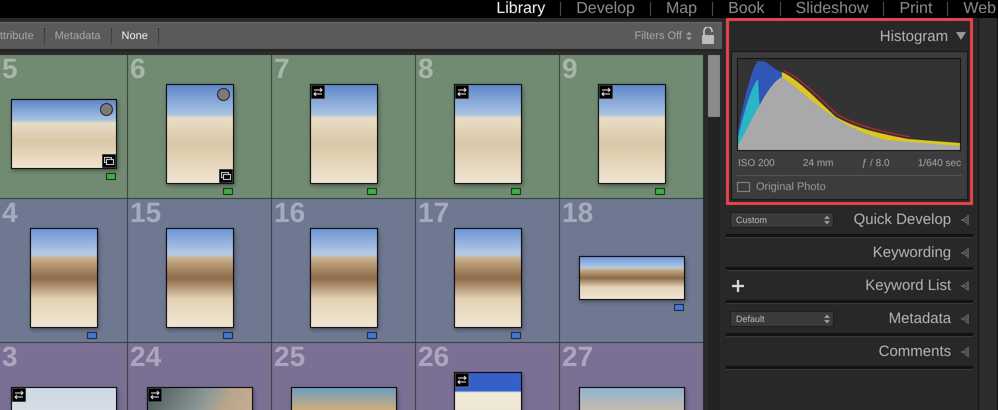  I want to click on exif-text: ƒ / 8.0, so click(876, 163).